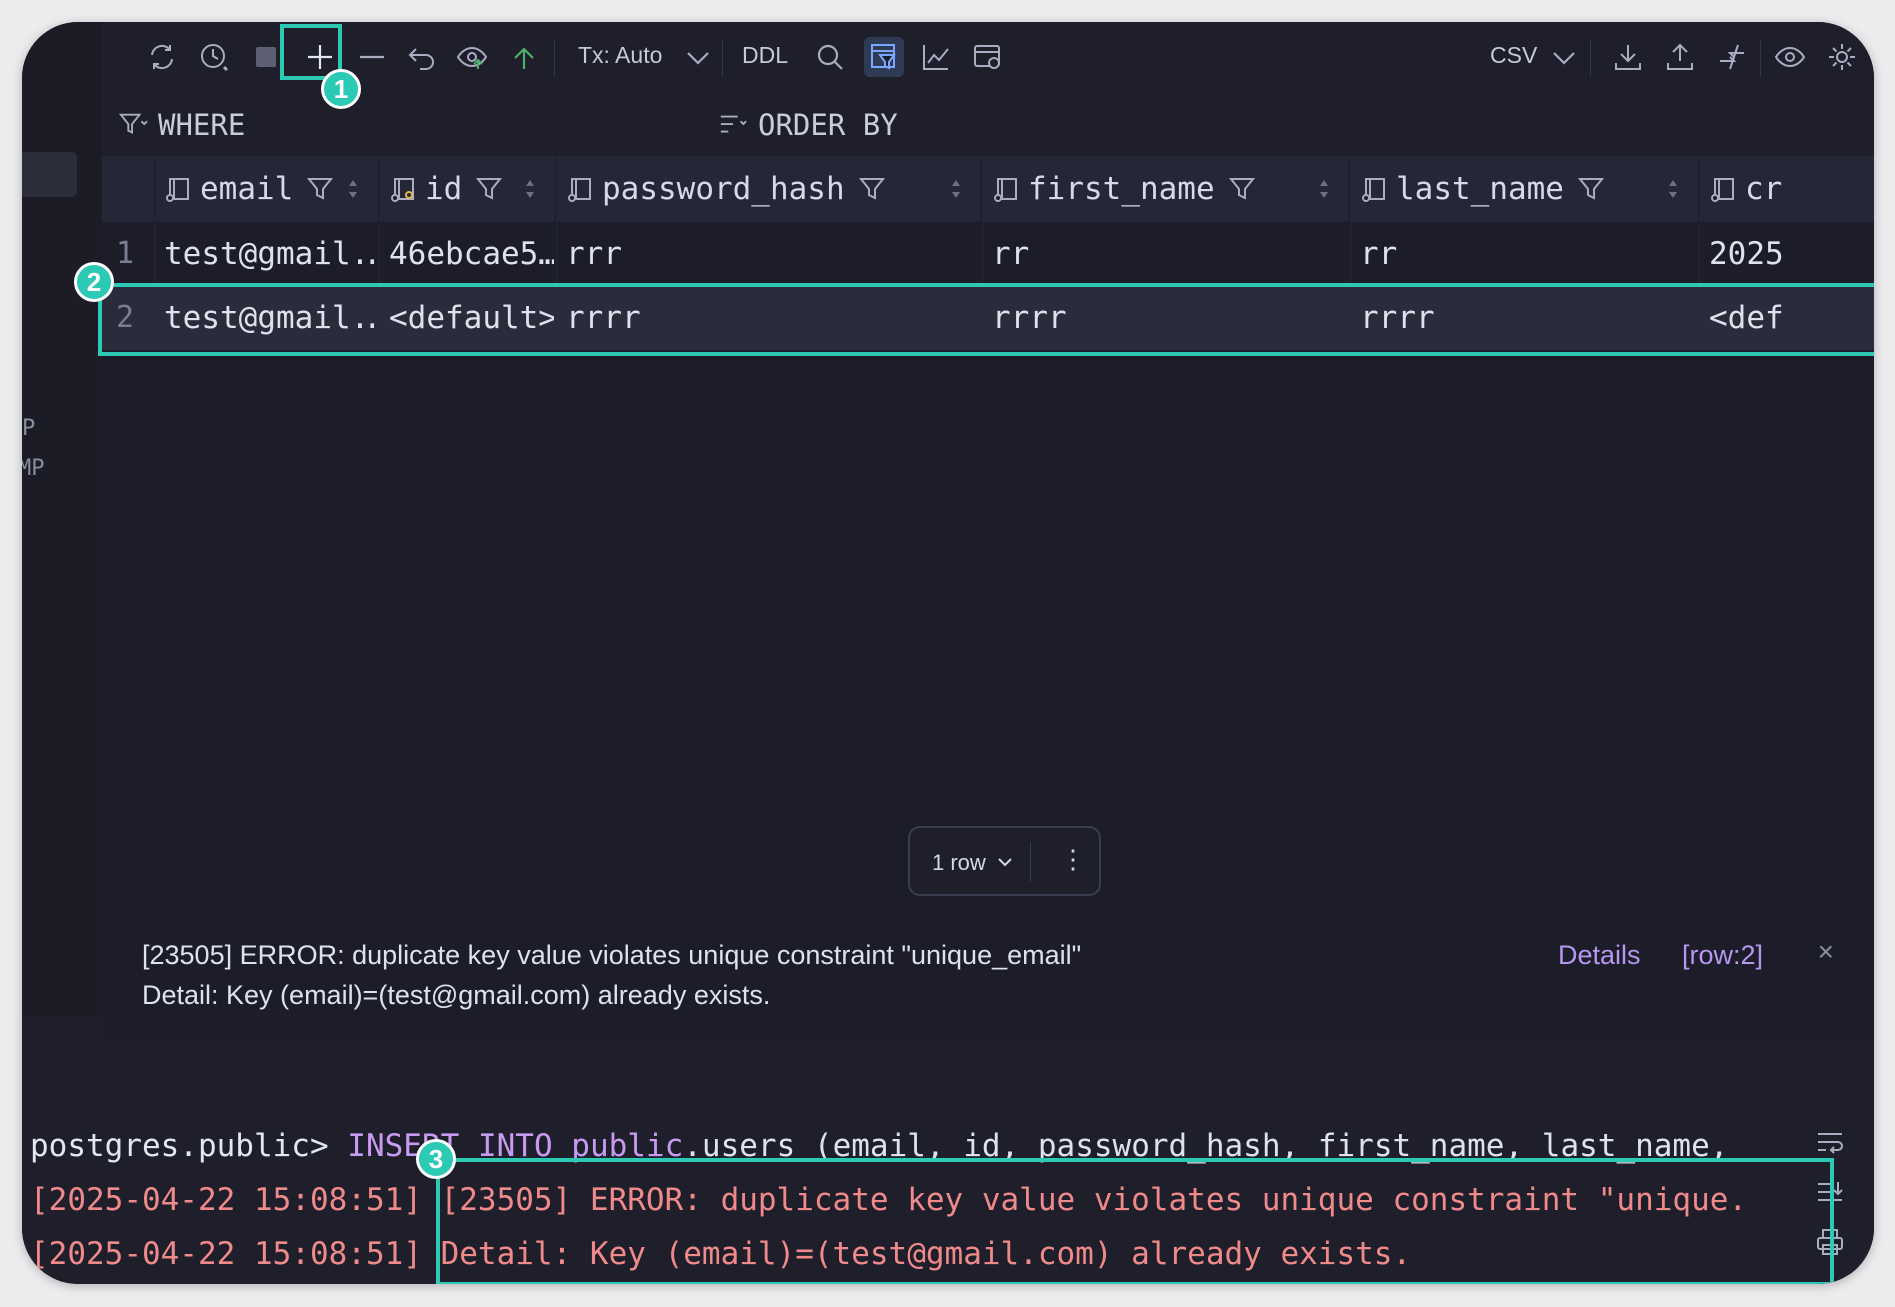 This screenshot has width=1895, height=1307. I want to click on annotation-badge: 2, so click(94, 282).